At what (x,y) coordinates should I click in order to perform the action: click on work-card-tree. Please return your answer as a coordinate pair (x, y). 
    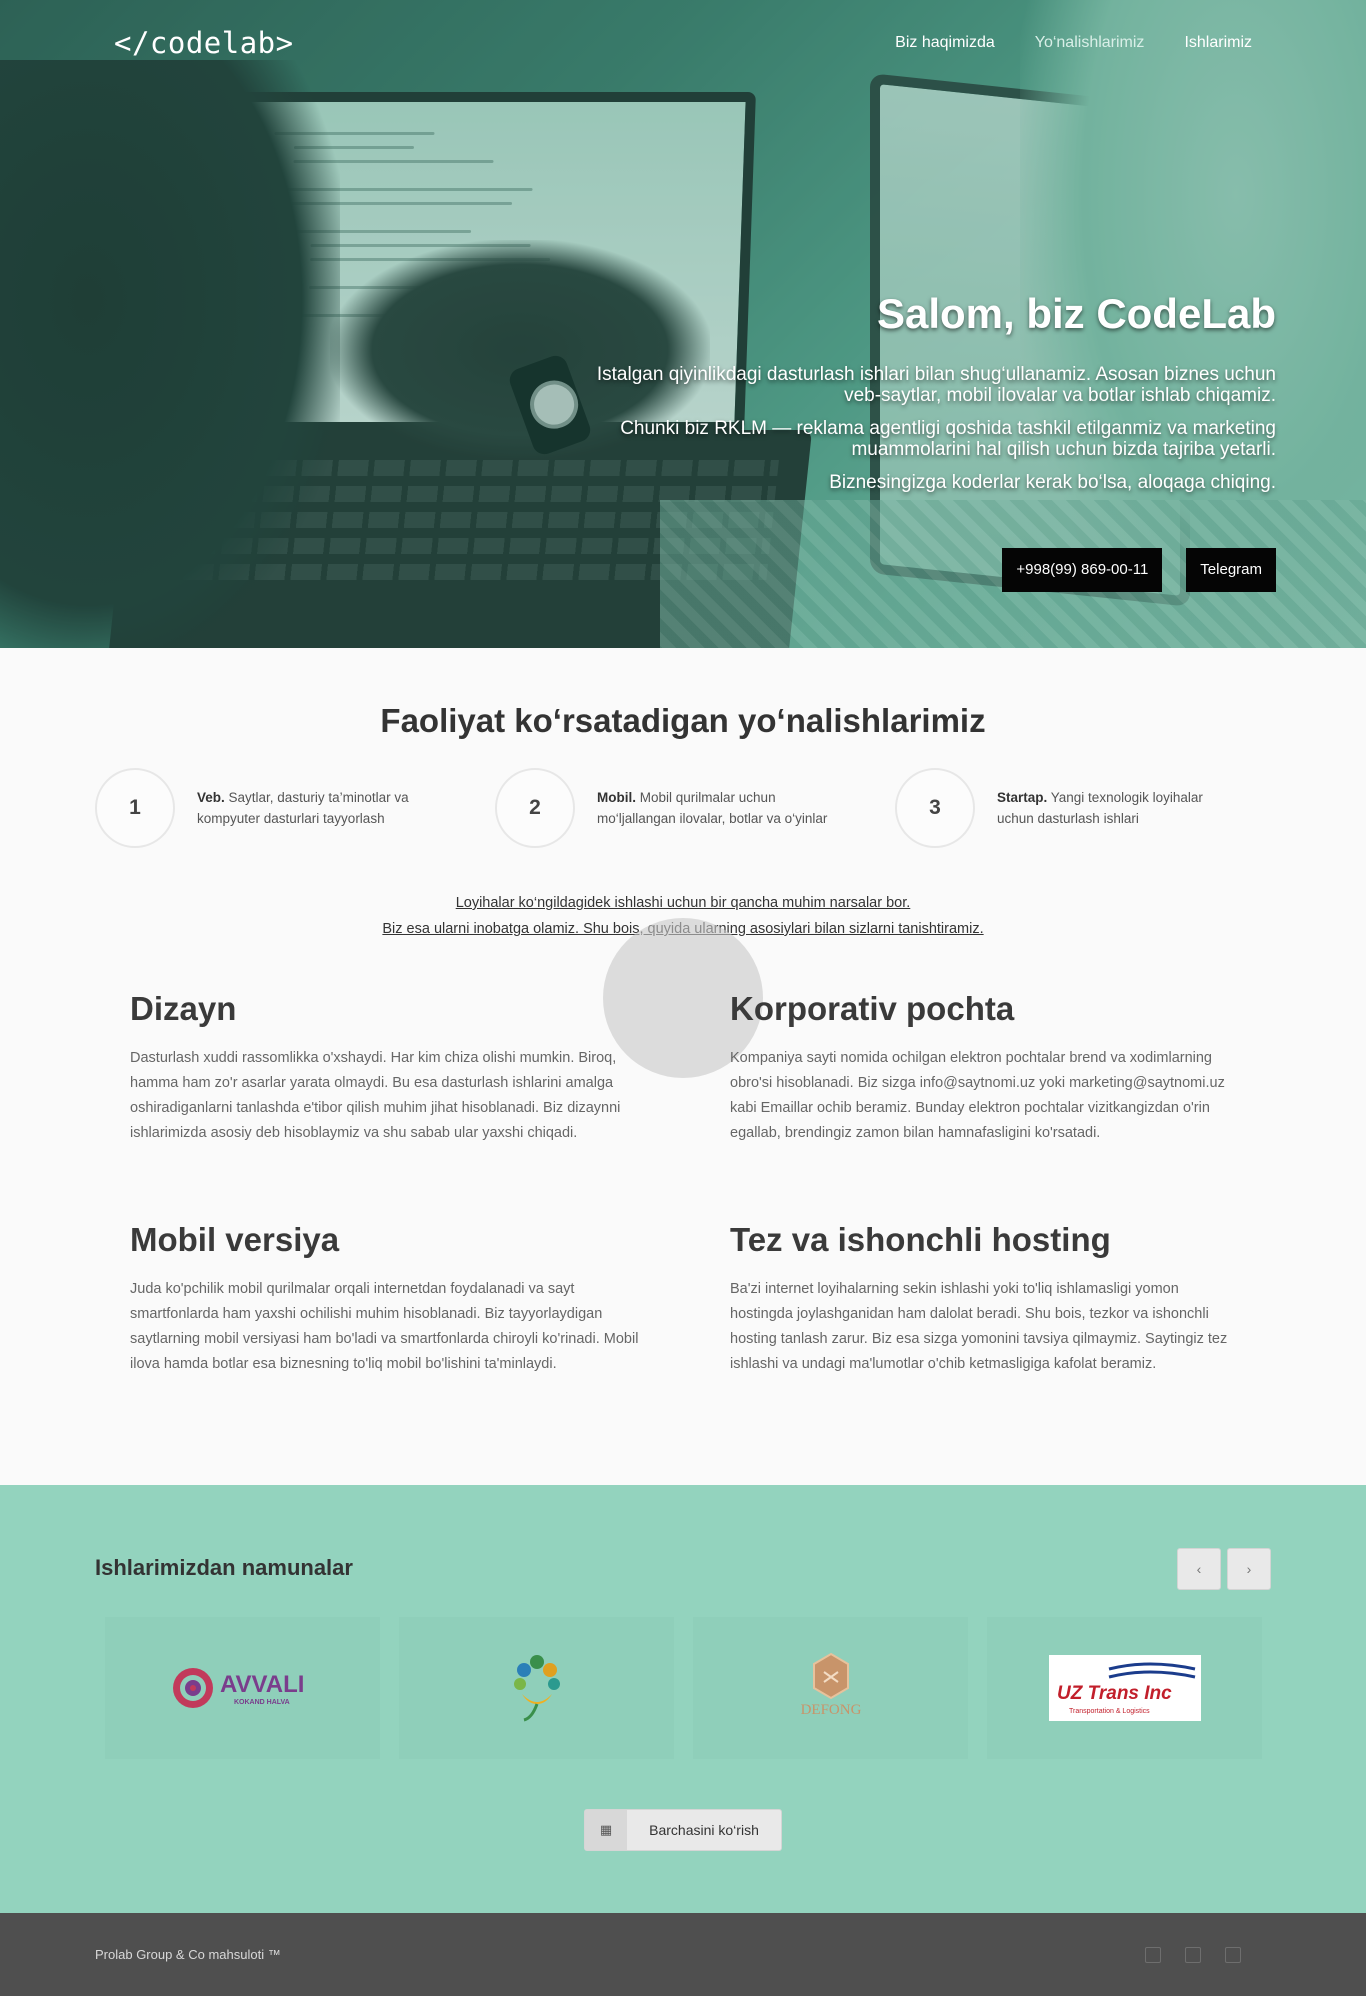
    Looking at the image, I should click on (536, 1688).